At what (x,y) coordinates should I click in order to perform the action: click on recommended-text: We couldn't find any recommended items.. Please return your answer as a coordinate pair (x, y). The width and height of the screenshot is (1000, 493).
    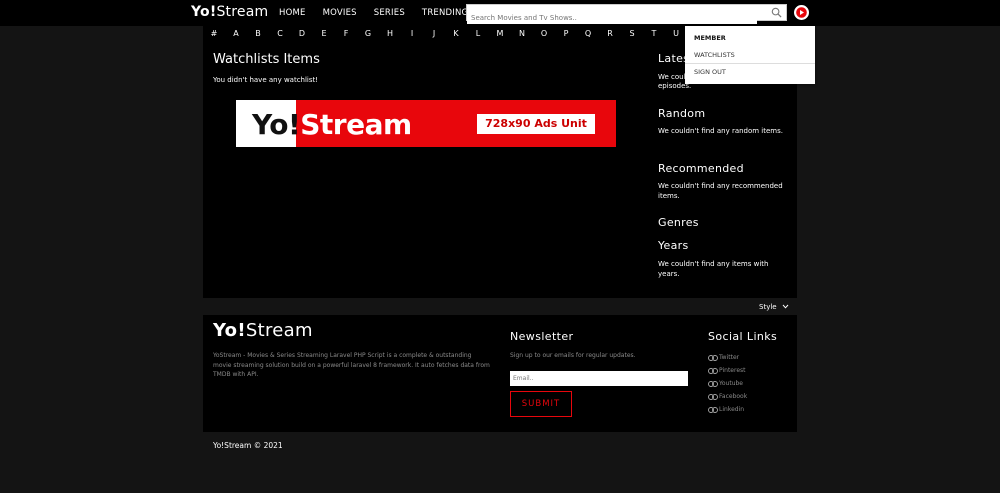
    Looking at the image, I should click on (720, 191).